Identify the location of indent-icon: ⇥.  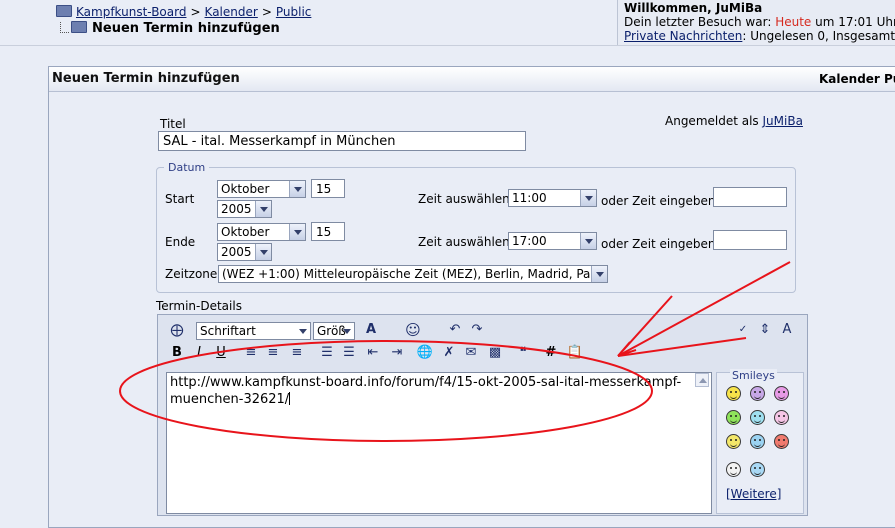
(397, 353).